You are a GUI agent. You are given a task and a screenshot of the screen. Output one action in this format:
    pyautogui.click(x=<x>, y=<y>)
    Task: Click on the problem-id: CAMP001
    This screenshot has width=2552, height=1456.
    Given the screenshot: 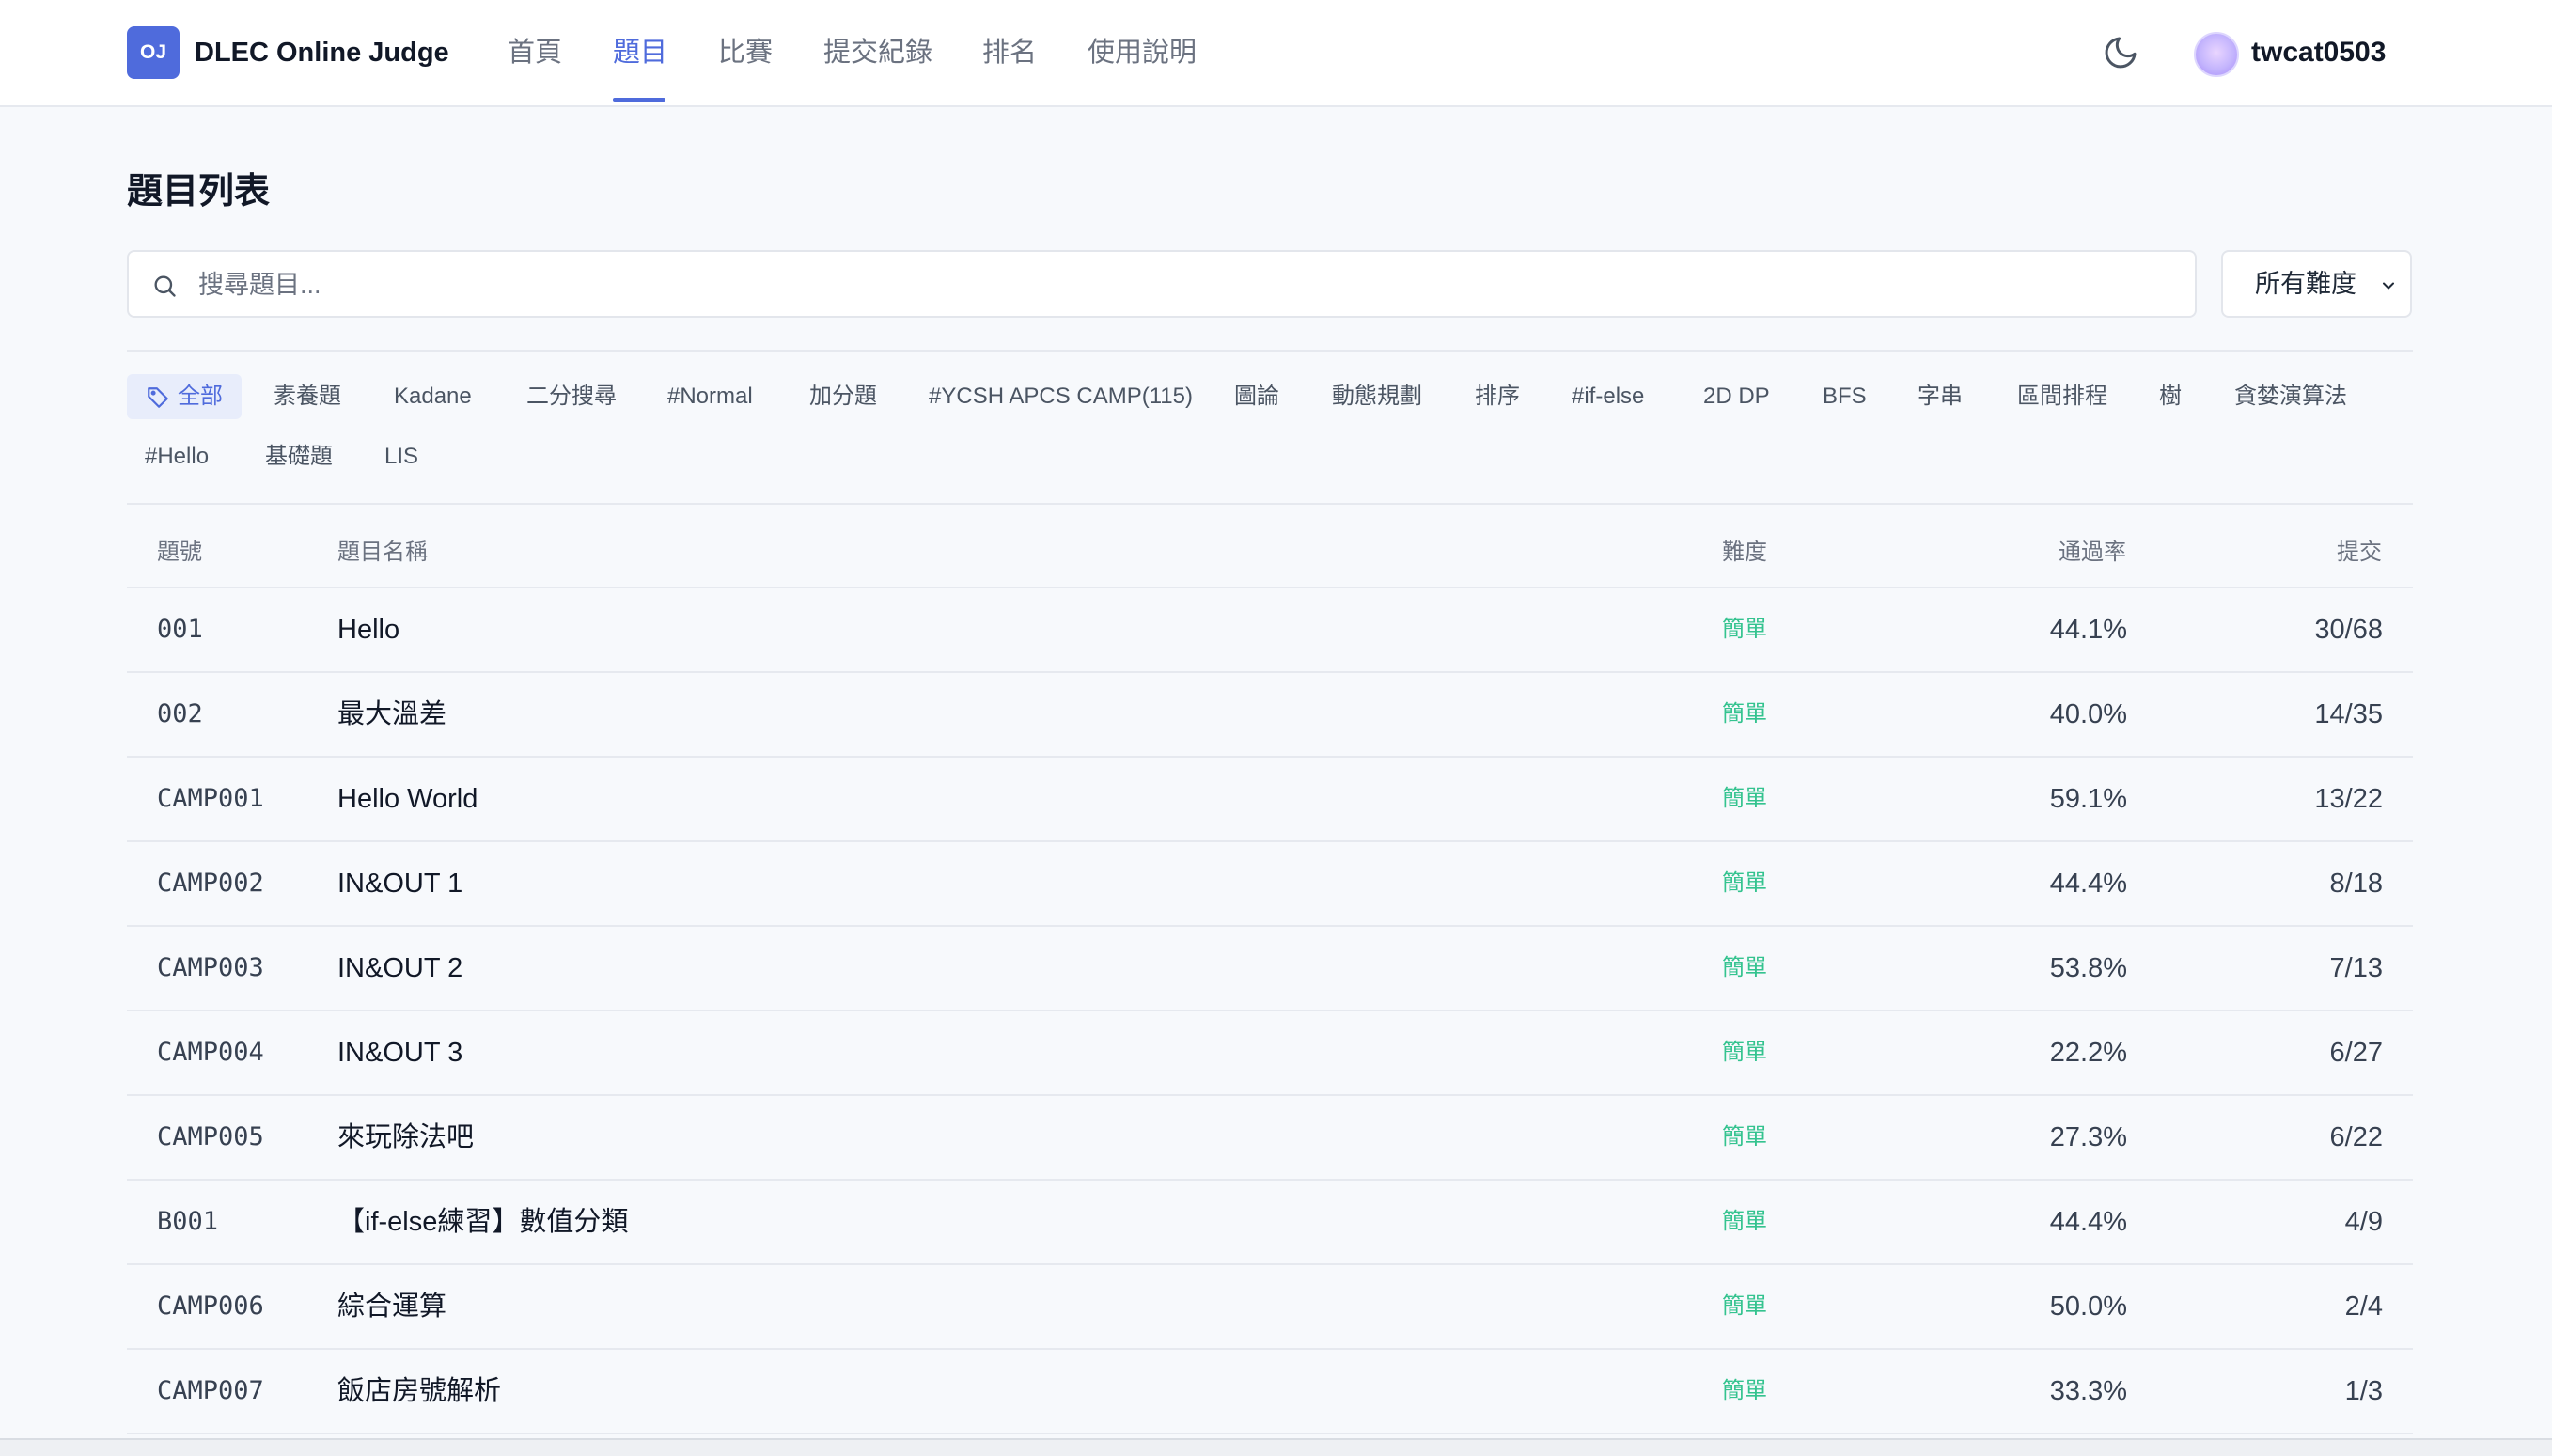 What is the action you would take?
    pyautogui.click(x=211, y=798)
    